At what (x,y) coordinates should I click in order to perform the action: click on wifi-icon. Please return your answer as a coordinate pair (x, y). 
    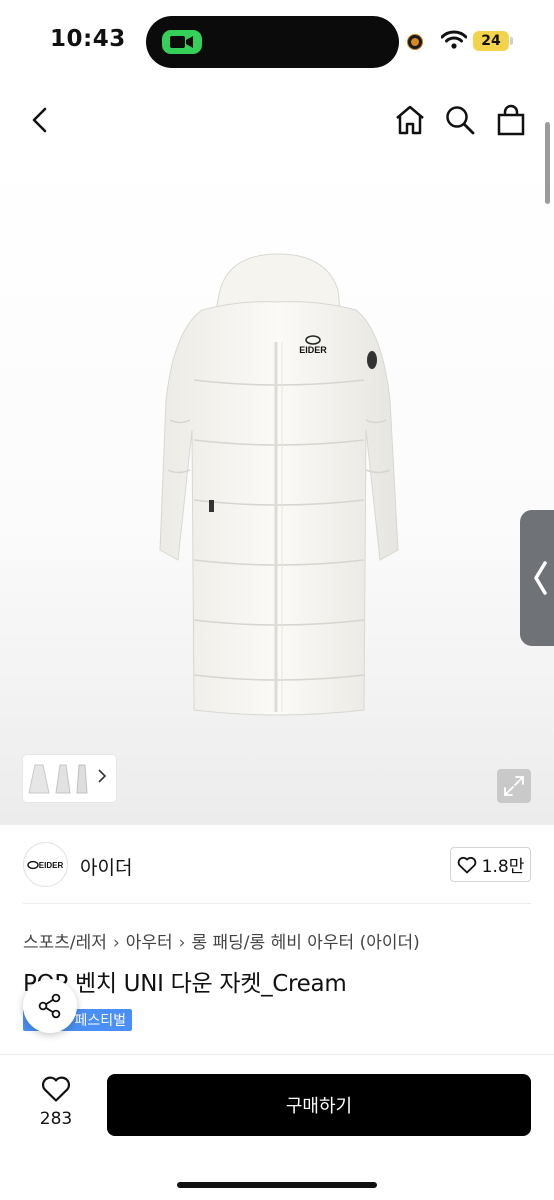
    Looking at the image, I should click on (454, 42).